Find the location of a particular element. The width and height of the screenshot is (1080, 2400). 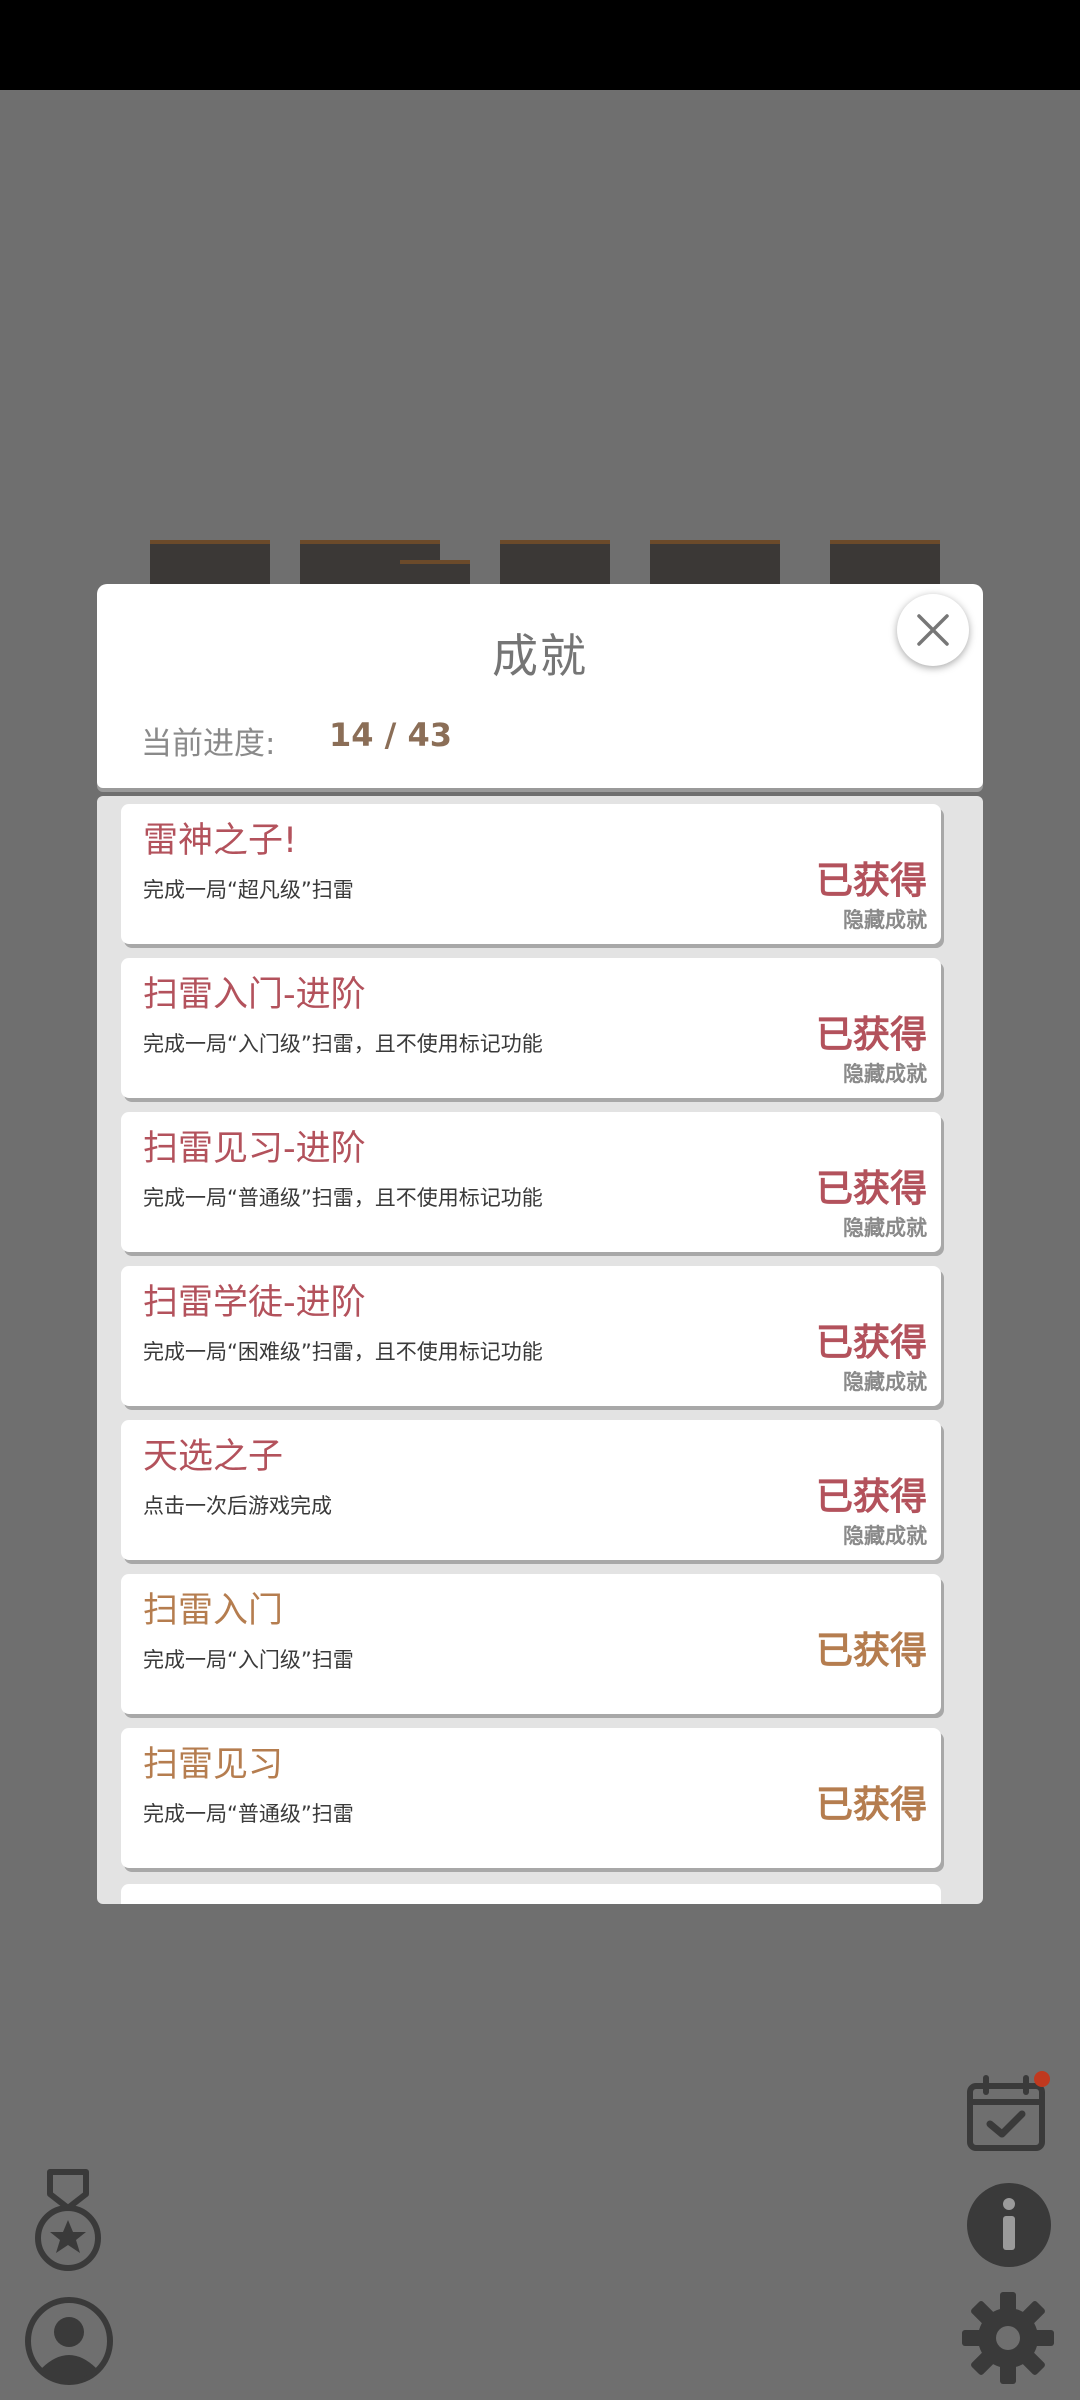

modal-title: 成就 is located at coordinates (540, 656).